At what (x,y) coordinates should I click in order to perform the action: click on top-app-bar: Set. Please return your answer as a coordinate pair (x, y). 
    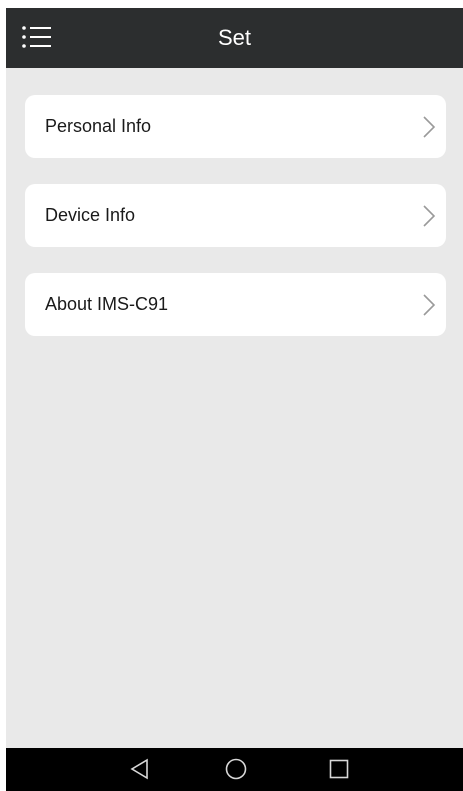
    Looking at the image, I should click on (234, 38).